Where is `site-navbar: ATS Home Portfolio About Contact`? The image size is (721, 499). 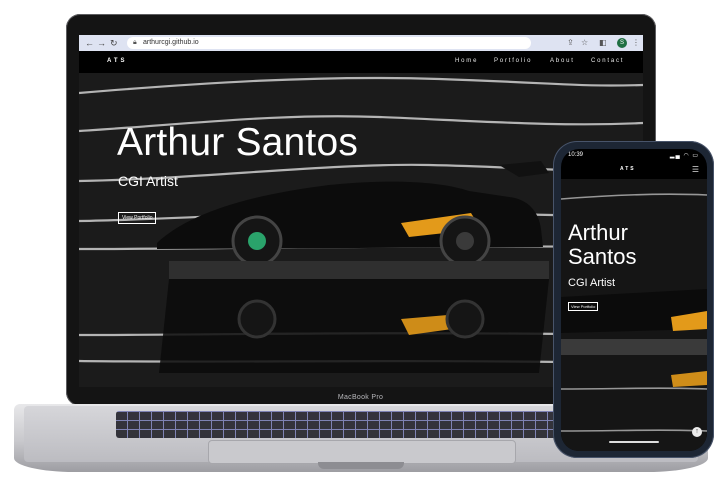
site-navbar: ATS Home Portfolio About Contact is located at coordinates (361, 62).